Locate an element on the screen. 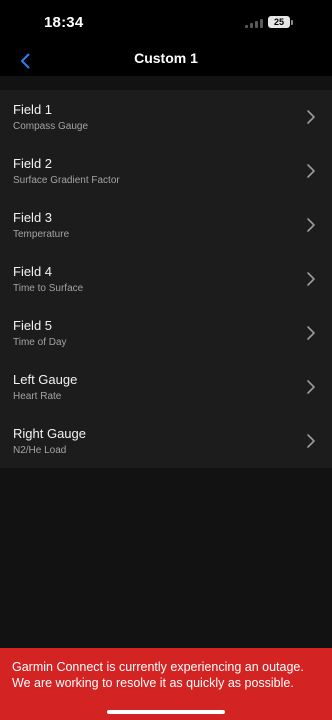  field-row-2: Field 2 Surface Gradient Factor is located at coordinates (166, 171).